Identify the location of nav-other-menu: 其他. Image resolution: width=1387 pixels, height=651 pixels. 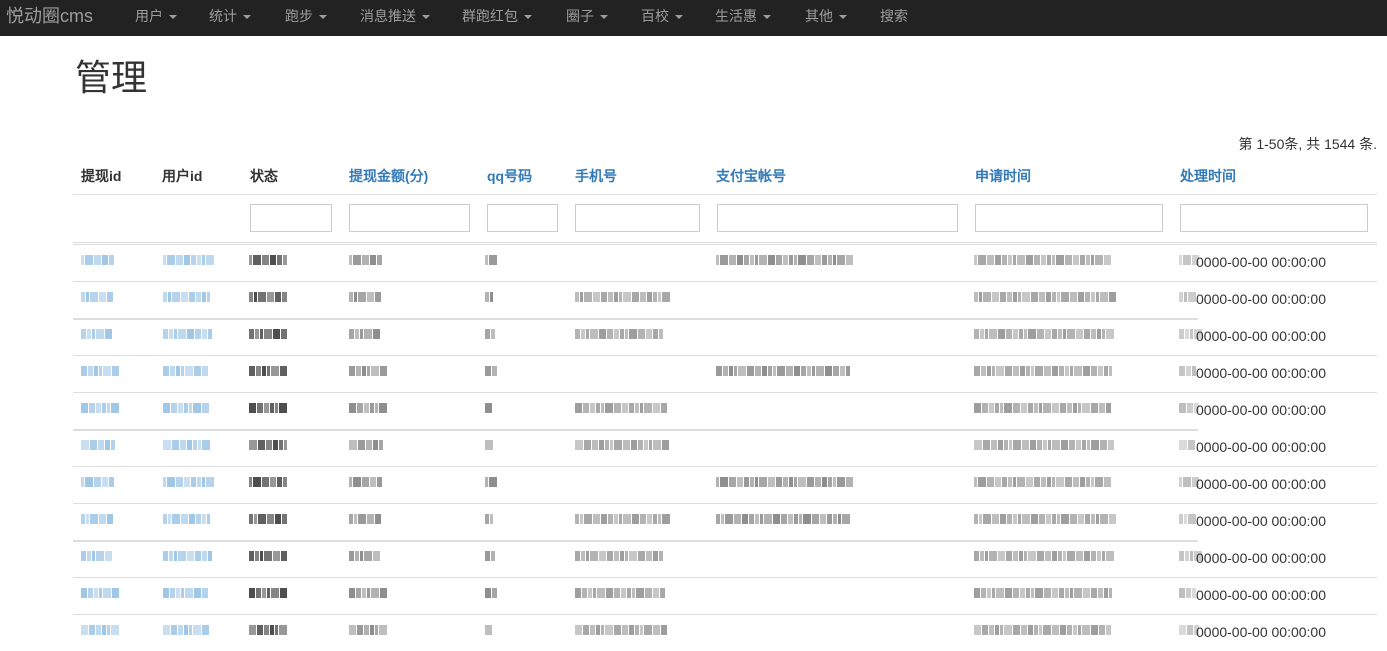
(826, 18).